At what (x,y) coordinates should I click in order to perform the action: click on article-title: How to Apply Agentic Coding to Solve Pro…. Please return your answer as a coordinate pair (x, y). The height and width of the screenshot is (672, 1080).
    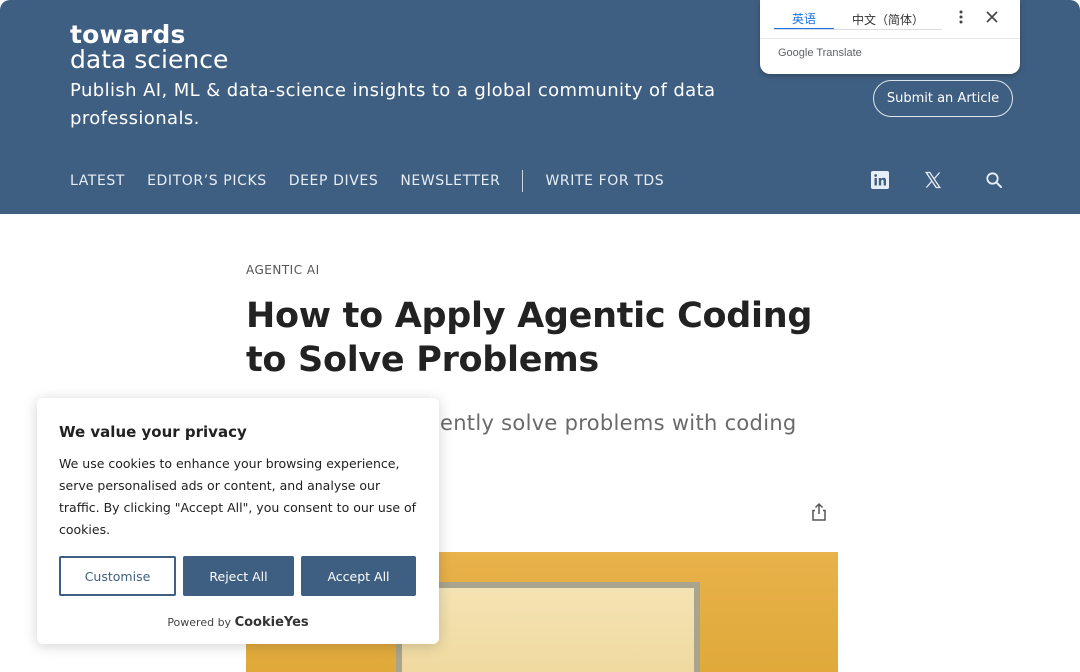
    Looking at the image, I should click on (529, 338).